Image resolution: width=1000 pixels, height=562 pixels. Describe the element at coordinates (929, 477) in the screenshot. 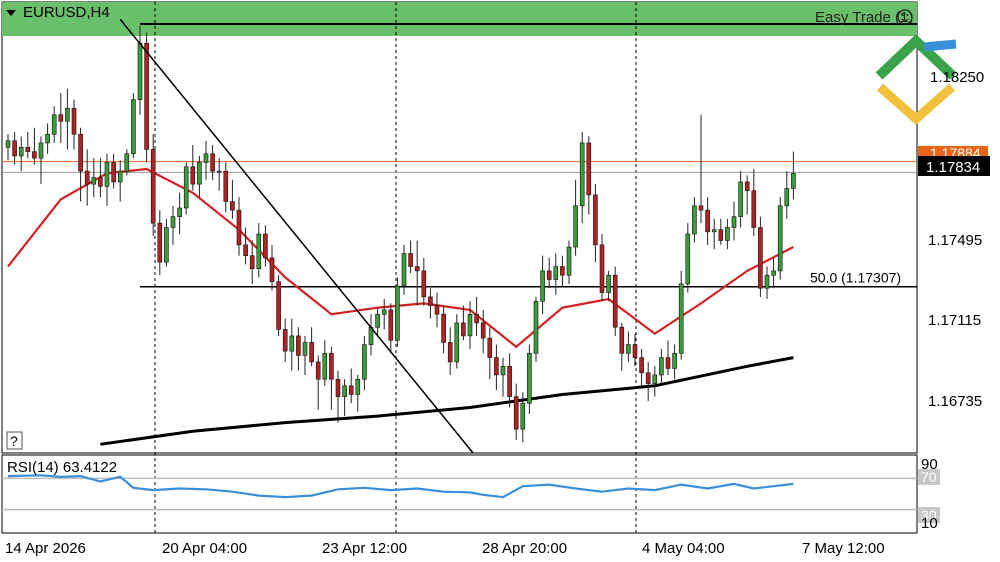

I see `rsi-level-70-value: 70` at that location.